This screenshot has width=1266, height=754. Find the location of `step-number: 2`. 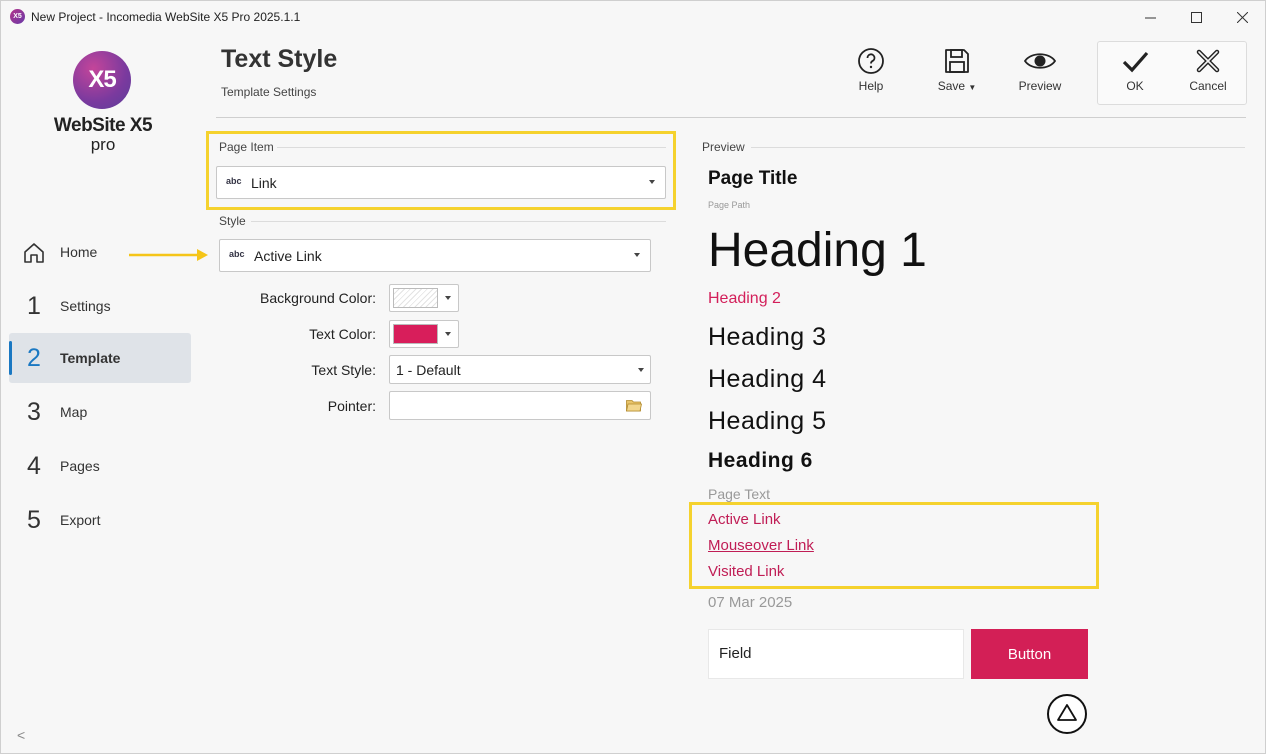

step-number: 2 is located at coordinates (34, 357).